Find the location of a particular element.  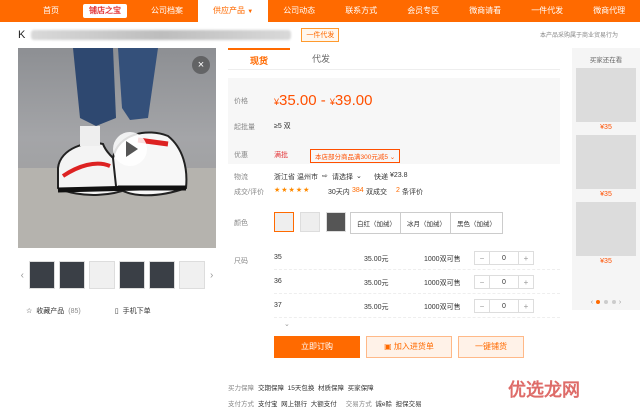

carousel-pager: ‹ › is located at coordinates (606, 302).